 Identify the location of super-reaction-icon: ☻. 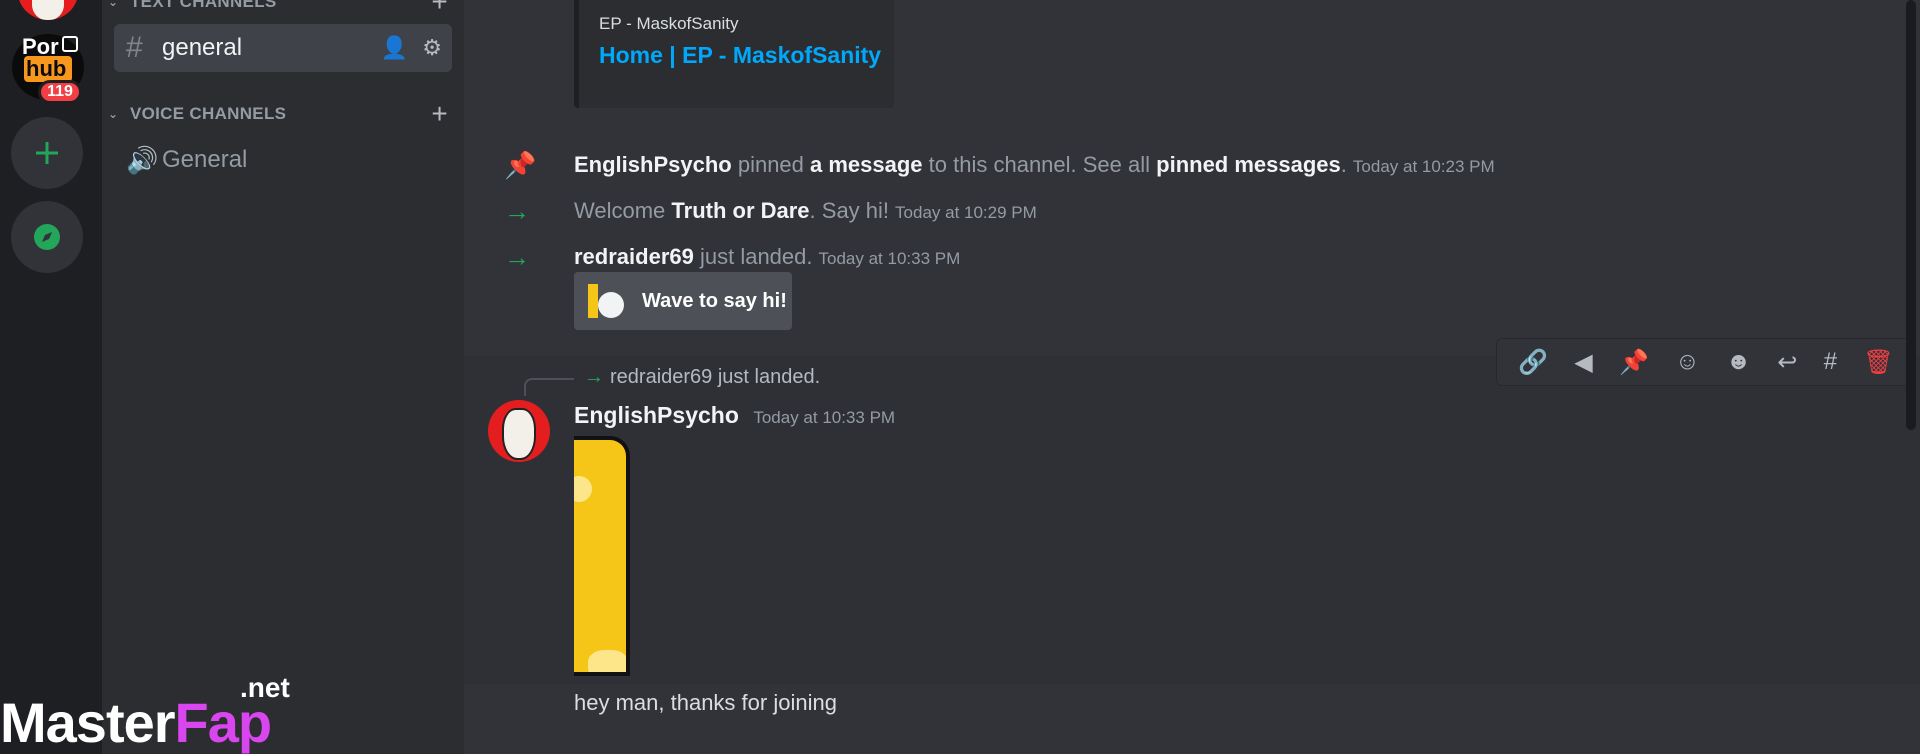
(1738, 362).